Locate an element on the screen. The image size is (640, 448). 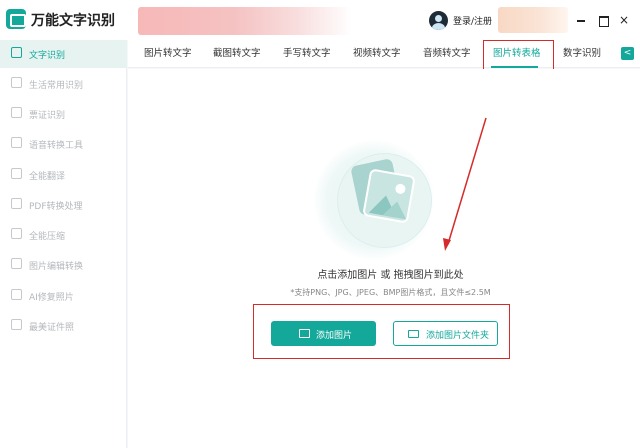
sidebar-item-label: 文字识别 is located at coordinates (47, 56).